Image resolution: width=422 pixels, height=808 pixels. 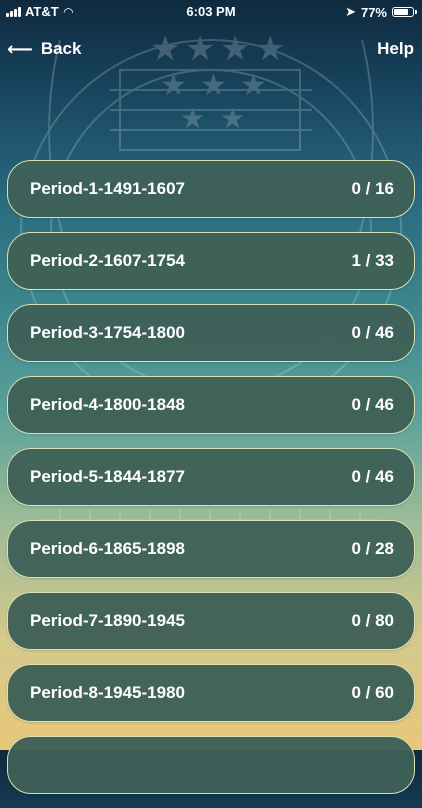 What do you see at coordinates (107, 692) in the screenshot?
I see `period-title: Period-8-1945-1980` at bounding box center [107, 692].